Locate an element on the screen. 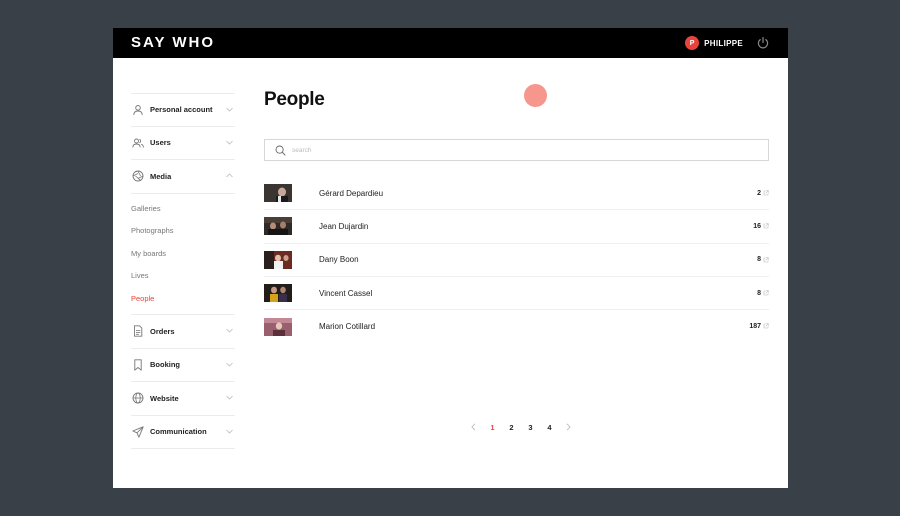  user-name: PHILIPPE is located at coordinates (723, 43).